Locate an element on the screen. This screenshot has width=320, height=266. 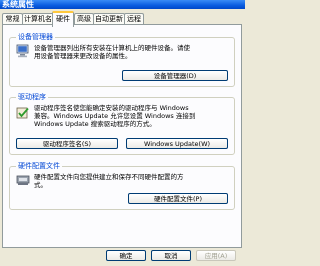
tab-hardware: 硬件 is located at coordinates (63, 19).